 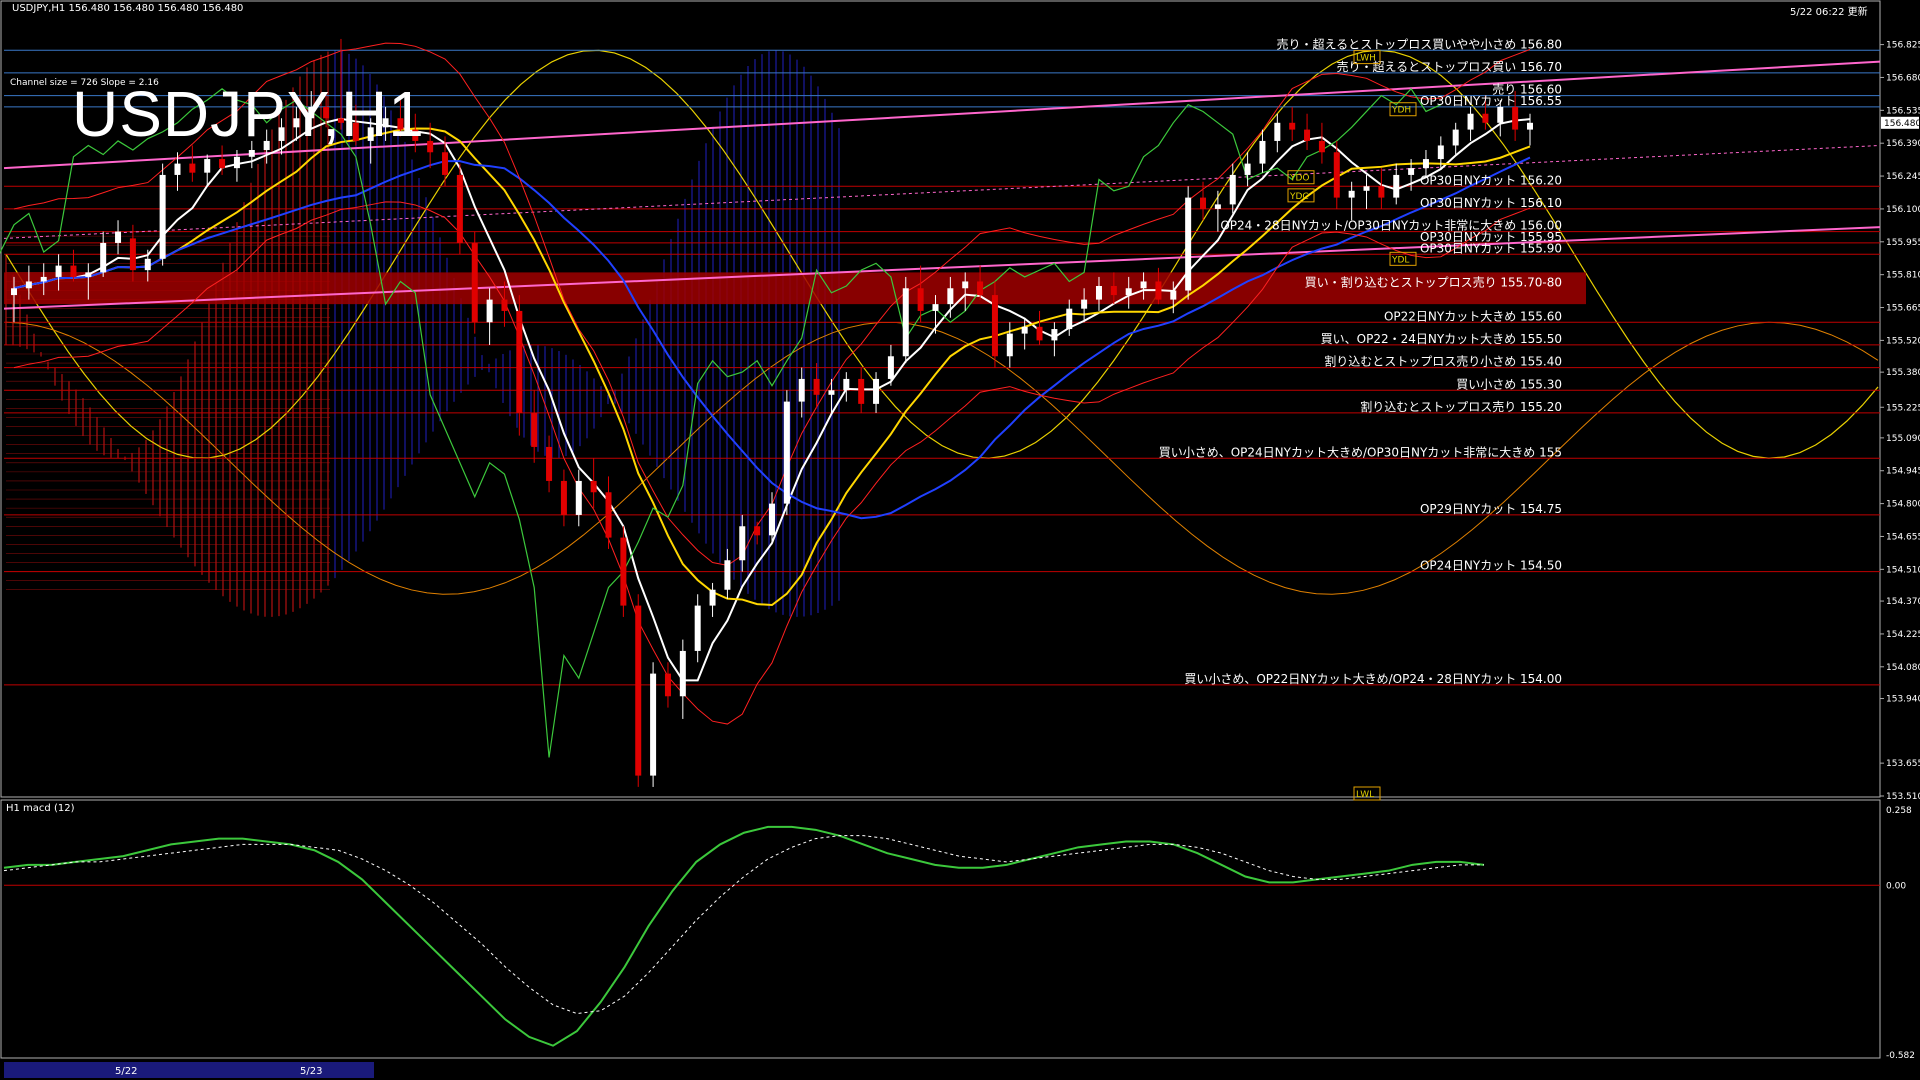 I want to click on y-tick-label: 155.665, so click(x=1903, y=309).